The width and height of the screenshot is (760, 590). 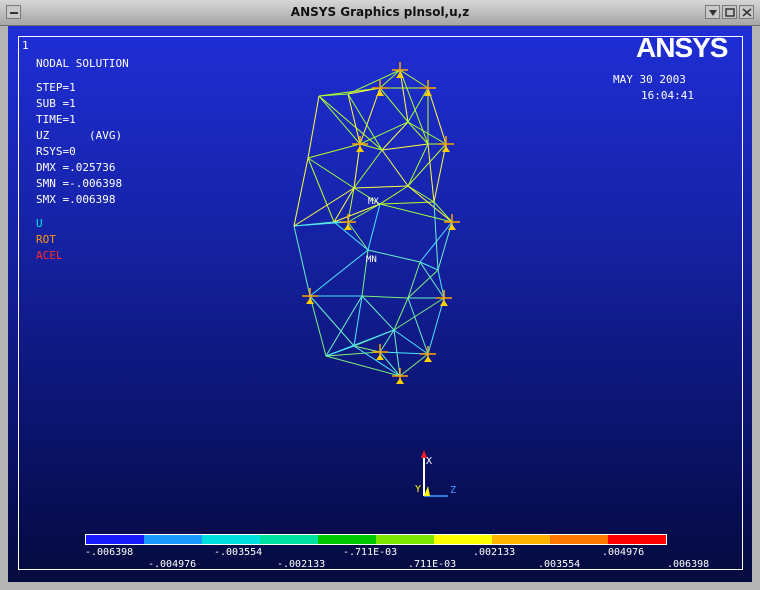 I want to click on close-icon, so click(x=747, y=12).